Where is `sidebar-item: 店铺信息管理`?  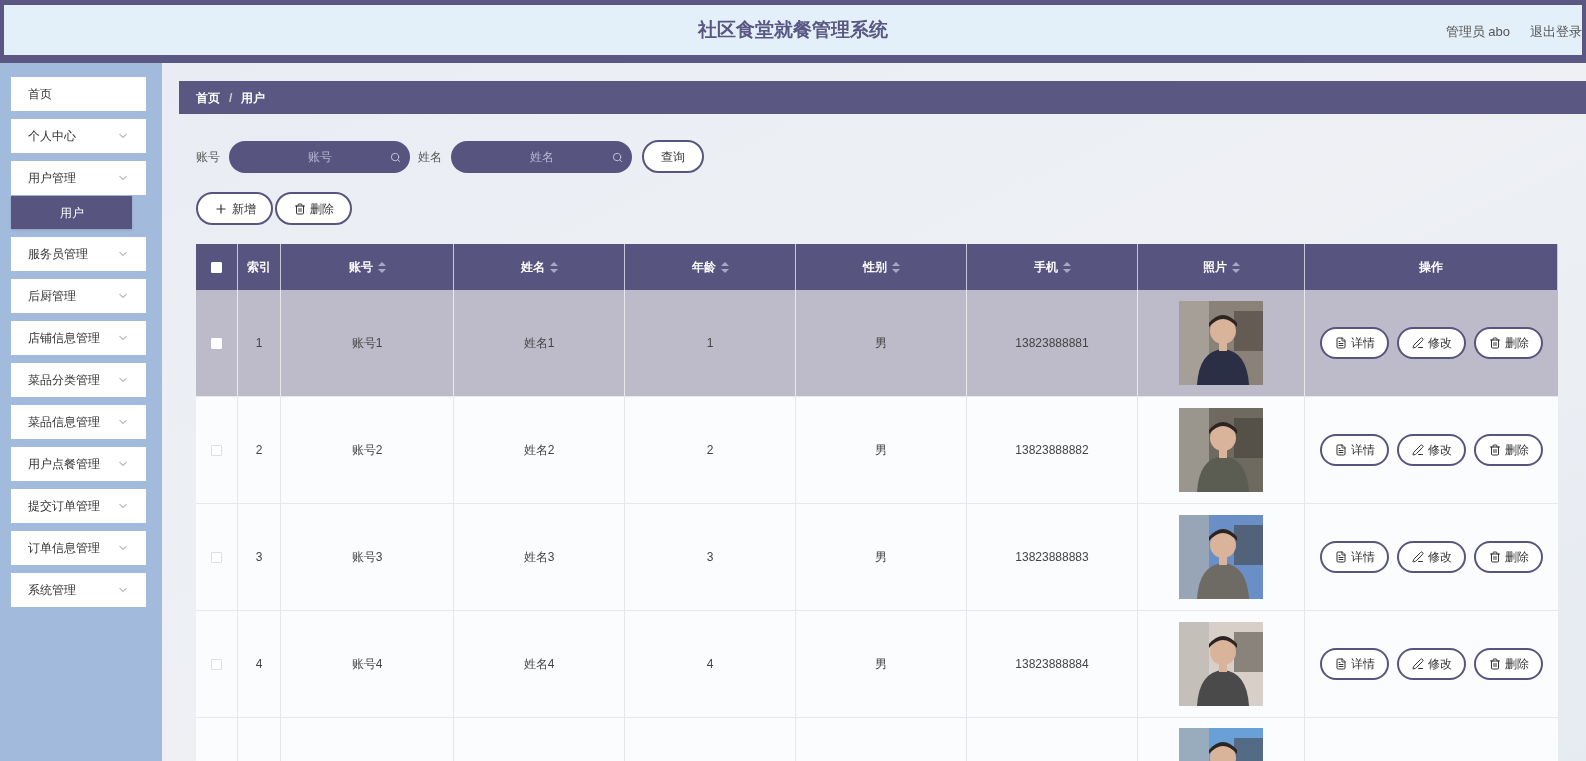
sidebar-item: 店铺信息管理 is located at coordinates (78, 338).